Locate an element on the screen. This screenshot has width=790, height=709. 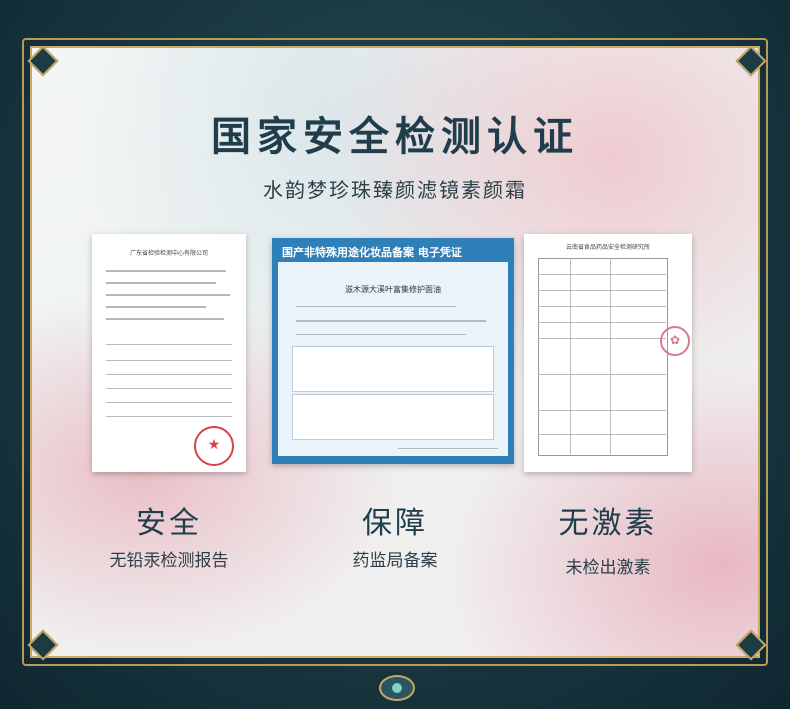
page-title: 国家安全检测认证 is located at coordinates (395, 136).